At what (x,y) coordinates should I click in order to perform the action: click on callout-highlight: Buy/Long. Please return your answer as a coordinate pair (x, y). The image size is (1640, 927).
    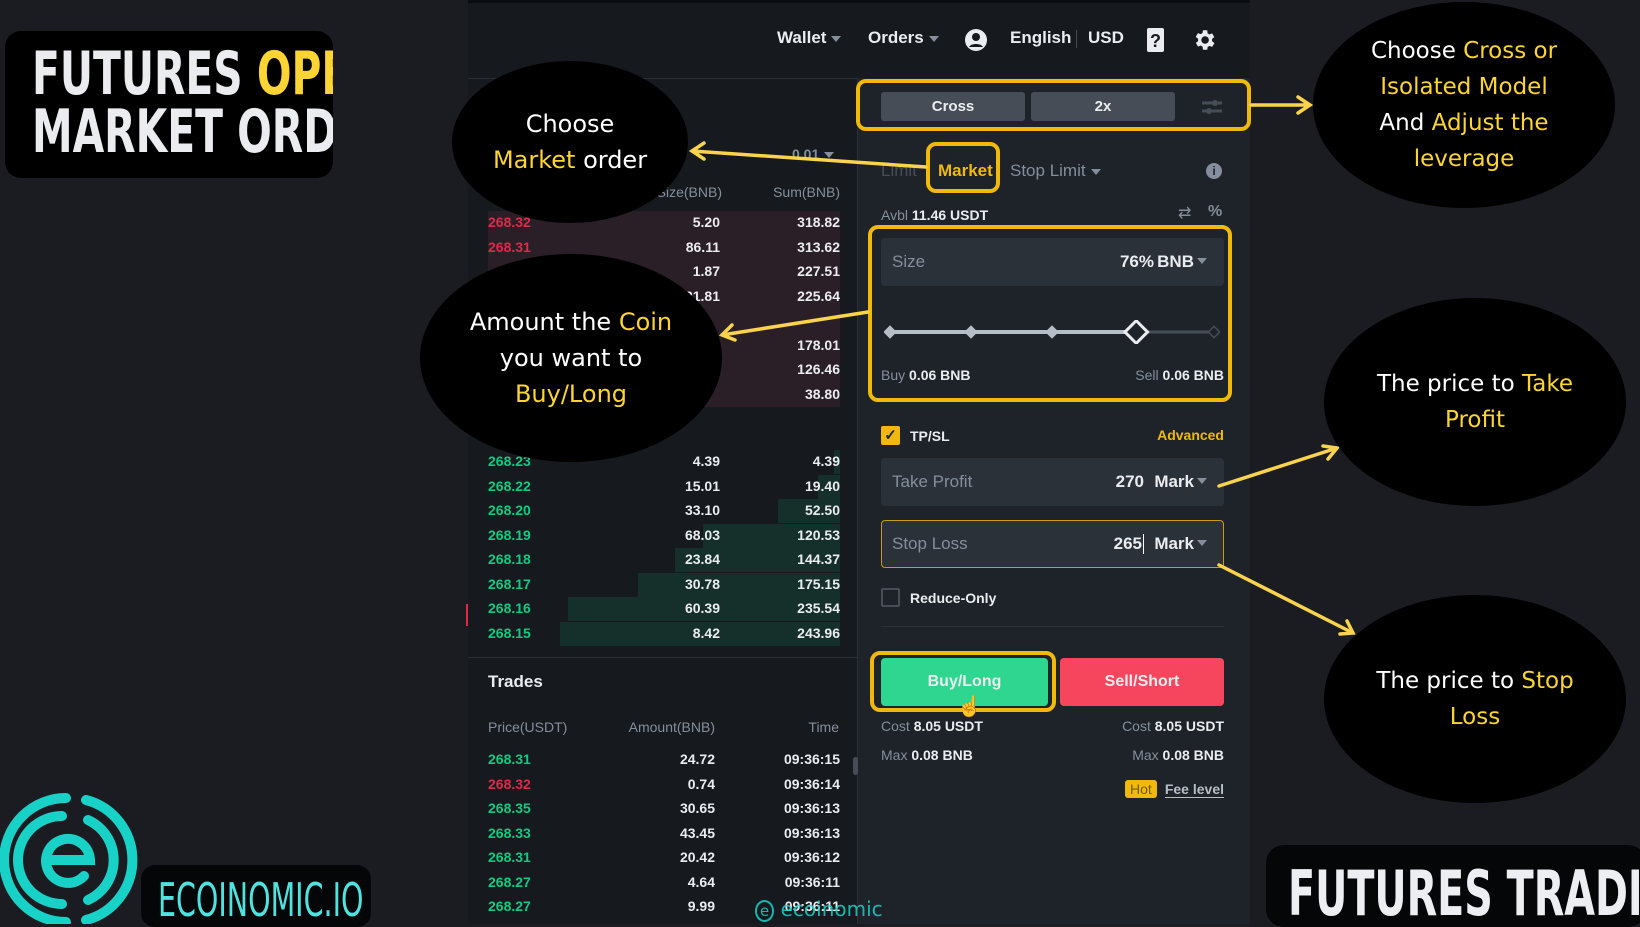
    Looking at the image, I should click on (571, 394).